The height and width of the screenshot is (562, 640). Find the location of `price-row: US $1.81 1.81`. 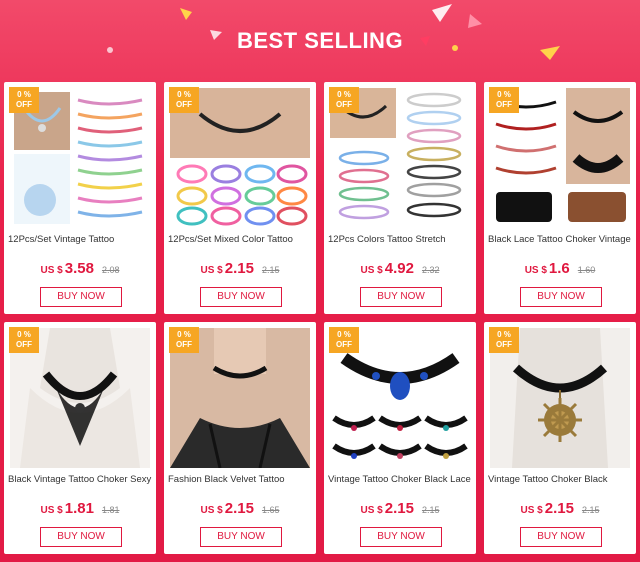

price-row: US $1.81 1.81 is located at coordinates (80, 509).